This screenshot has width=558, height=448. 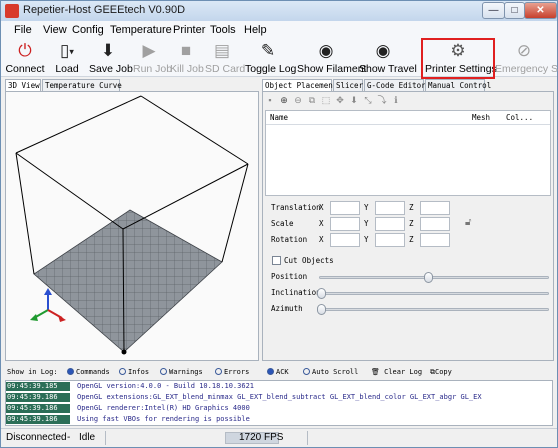 What do you see at coordinates (388, 58) in the screenshot?
I see `show-travel-button: ◉ Show Travel` at bounding box center [388, 58].